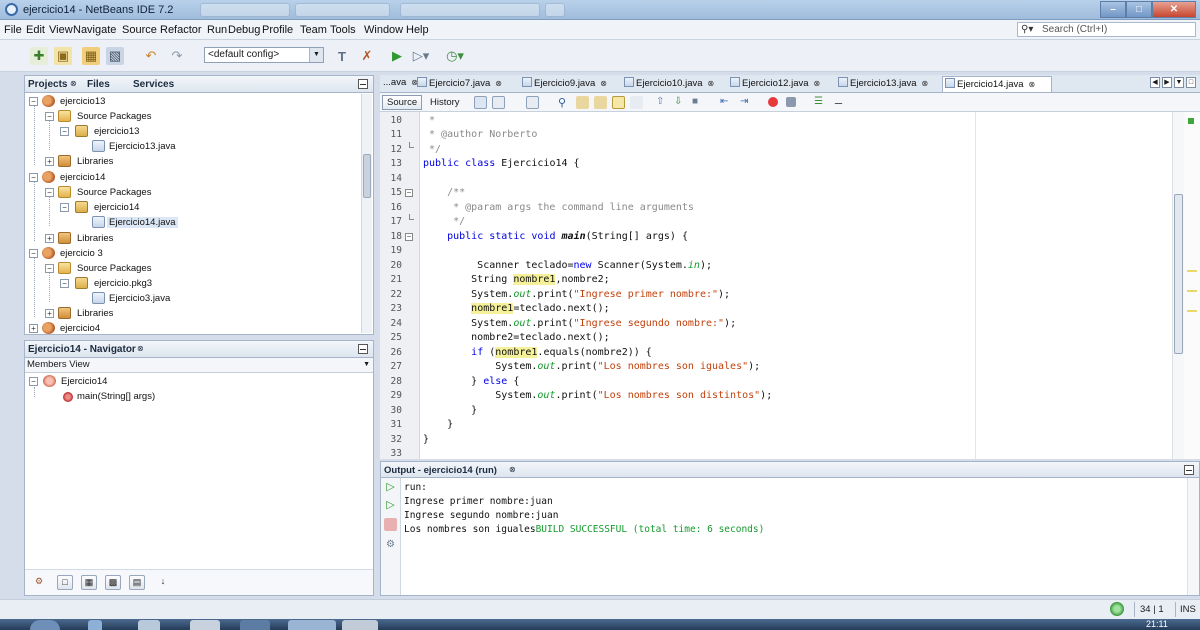  I want to click on open-project-icon: ▦, so click(91, 56).